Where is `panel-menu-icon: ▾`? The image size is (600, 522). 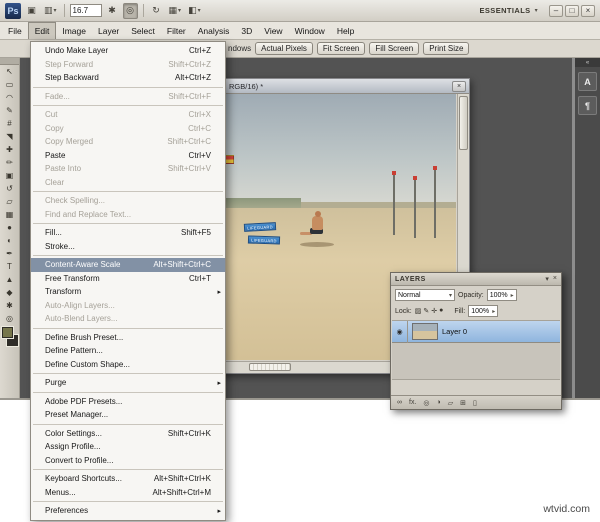
panel-menu-icon: ▾ is located at coordinates (547, 279).